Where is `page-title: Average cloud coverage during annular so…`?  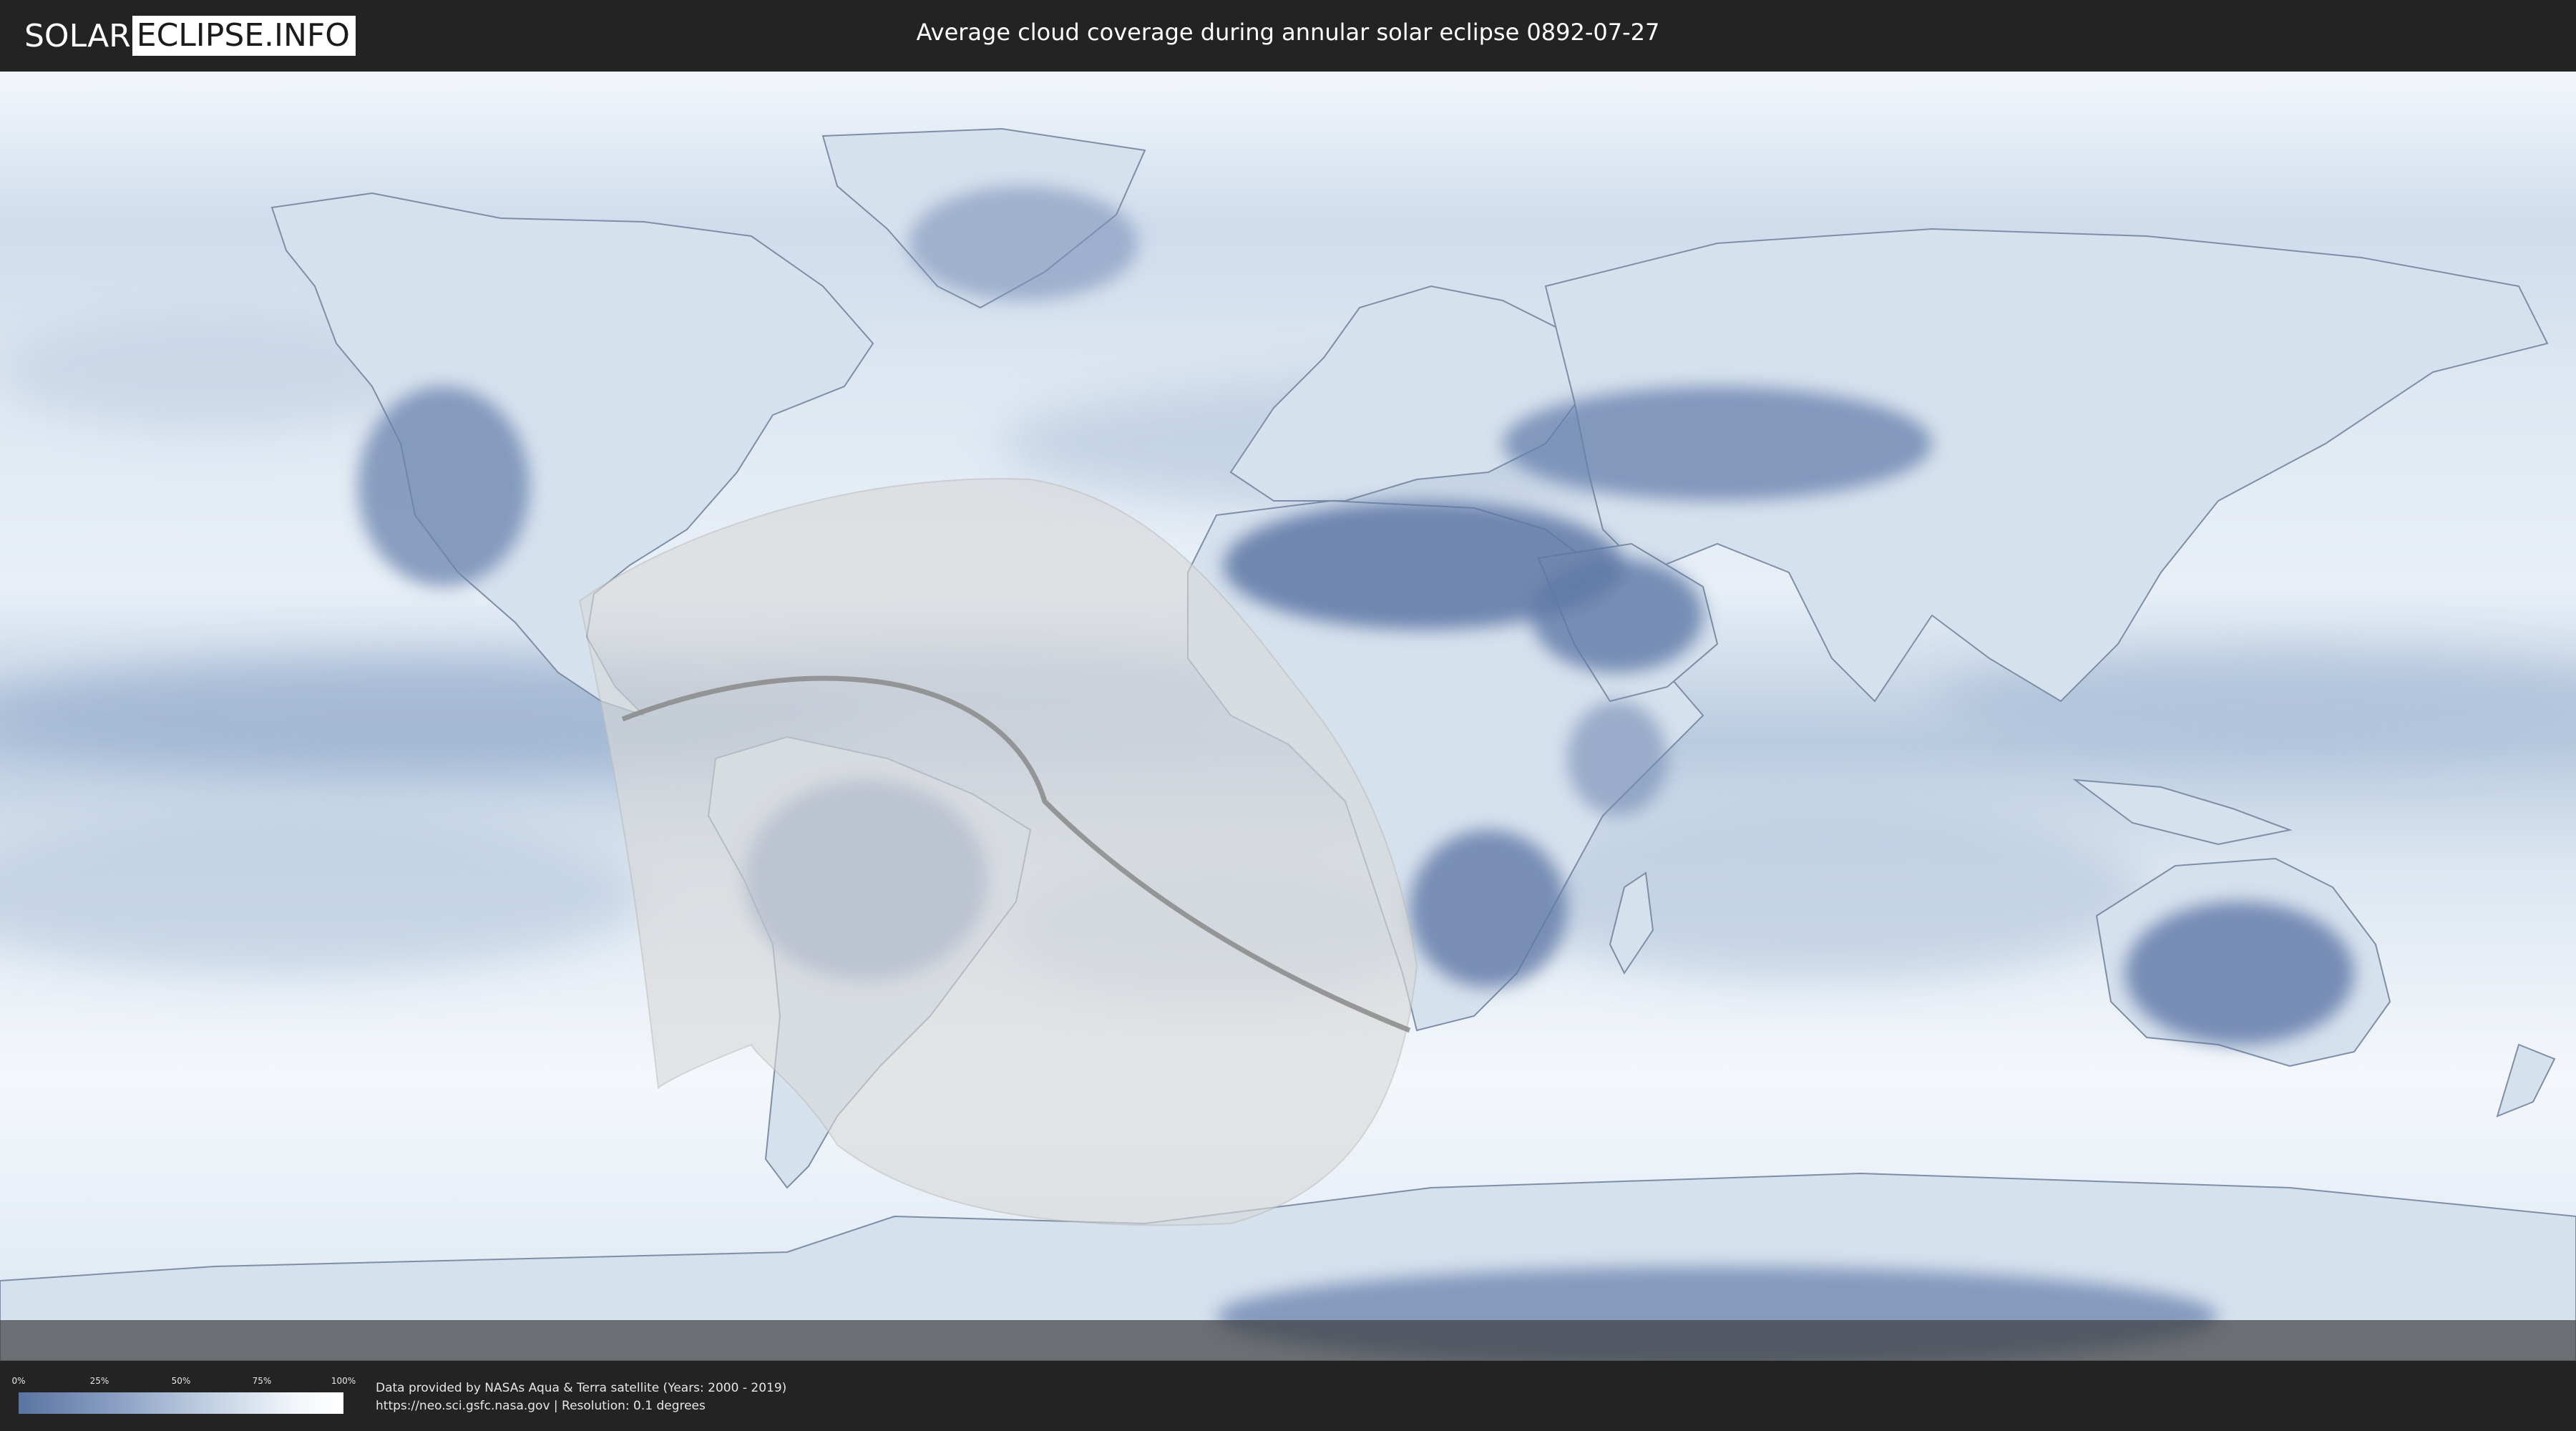 page-title: Average cloud coverage during annular so… is located at coordinates (1288, 32).